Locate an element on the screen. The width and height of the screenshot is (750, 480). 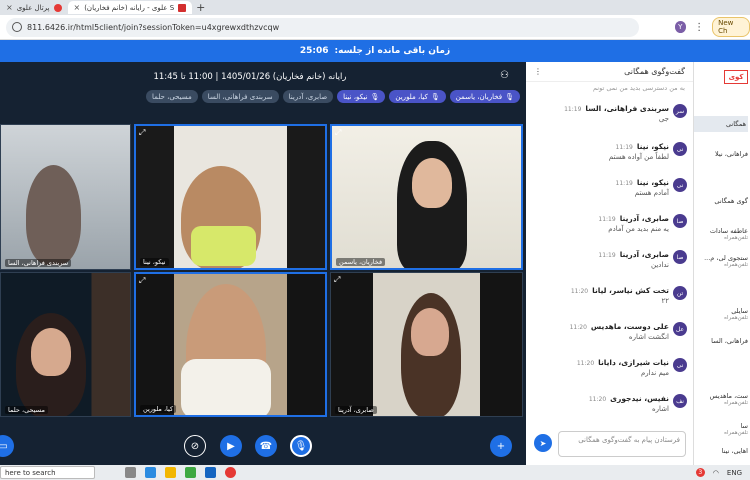
new-tab-button: + is located at coordinates (200, 7).